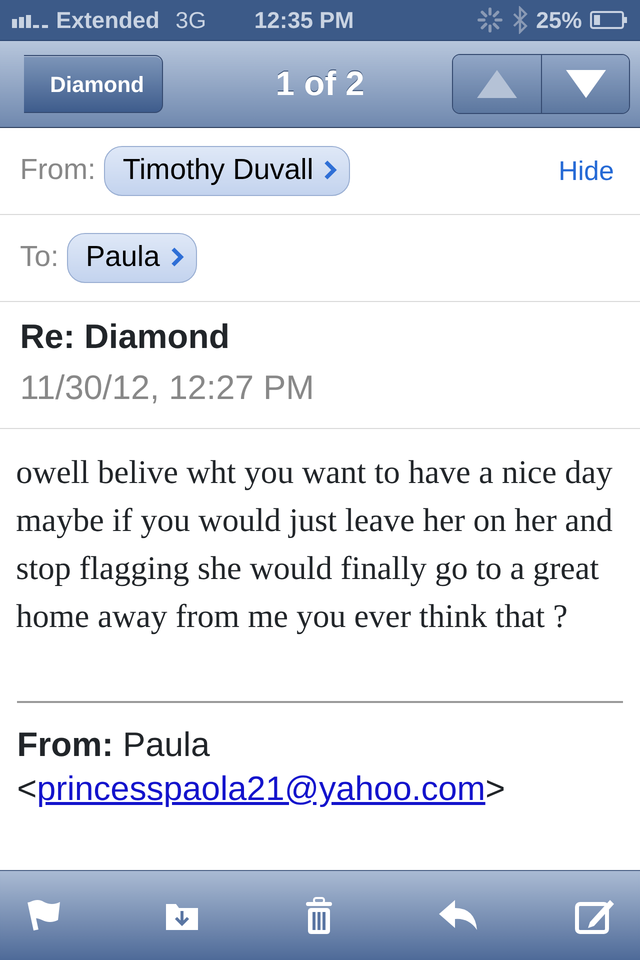 This screenshot has width=640, height=960. Describe the element at coordinates (125, 337) in the screenshot. I see `email-subject: Re: Diamond` at that location.